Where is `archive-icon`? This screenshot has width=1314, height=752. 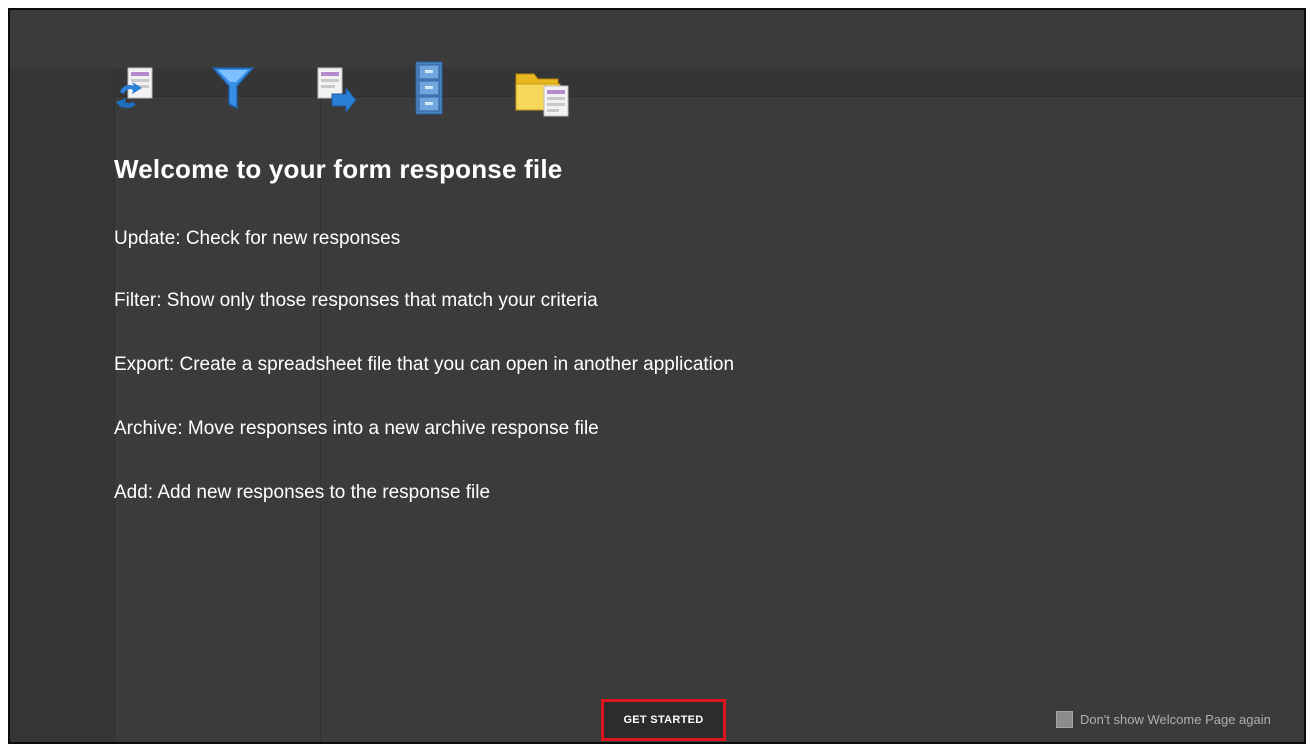
archive-icon is located at coordinates (430, 90).